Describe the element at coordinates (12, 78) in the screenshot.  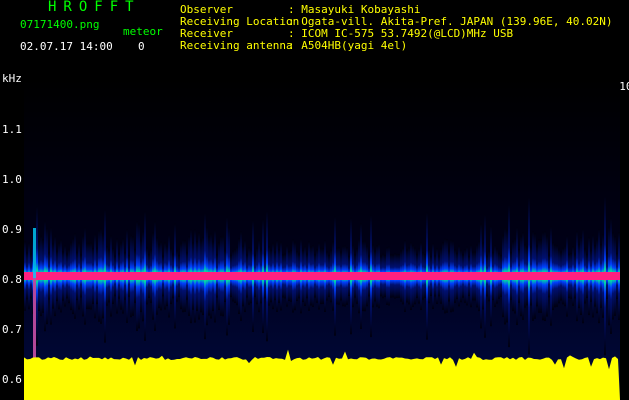
I see `y-axis-unit: kHz` at that location.